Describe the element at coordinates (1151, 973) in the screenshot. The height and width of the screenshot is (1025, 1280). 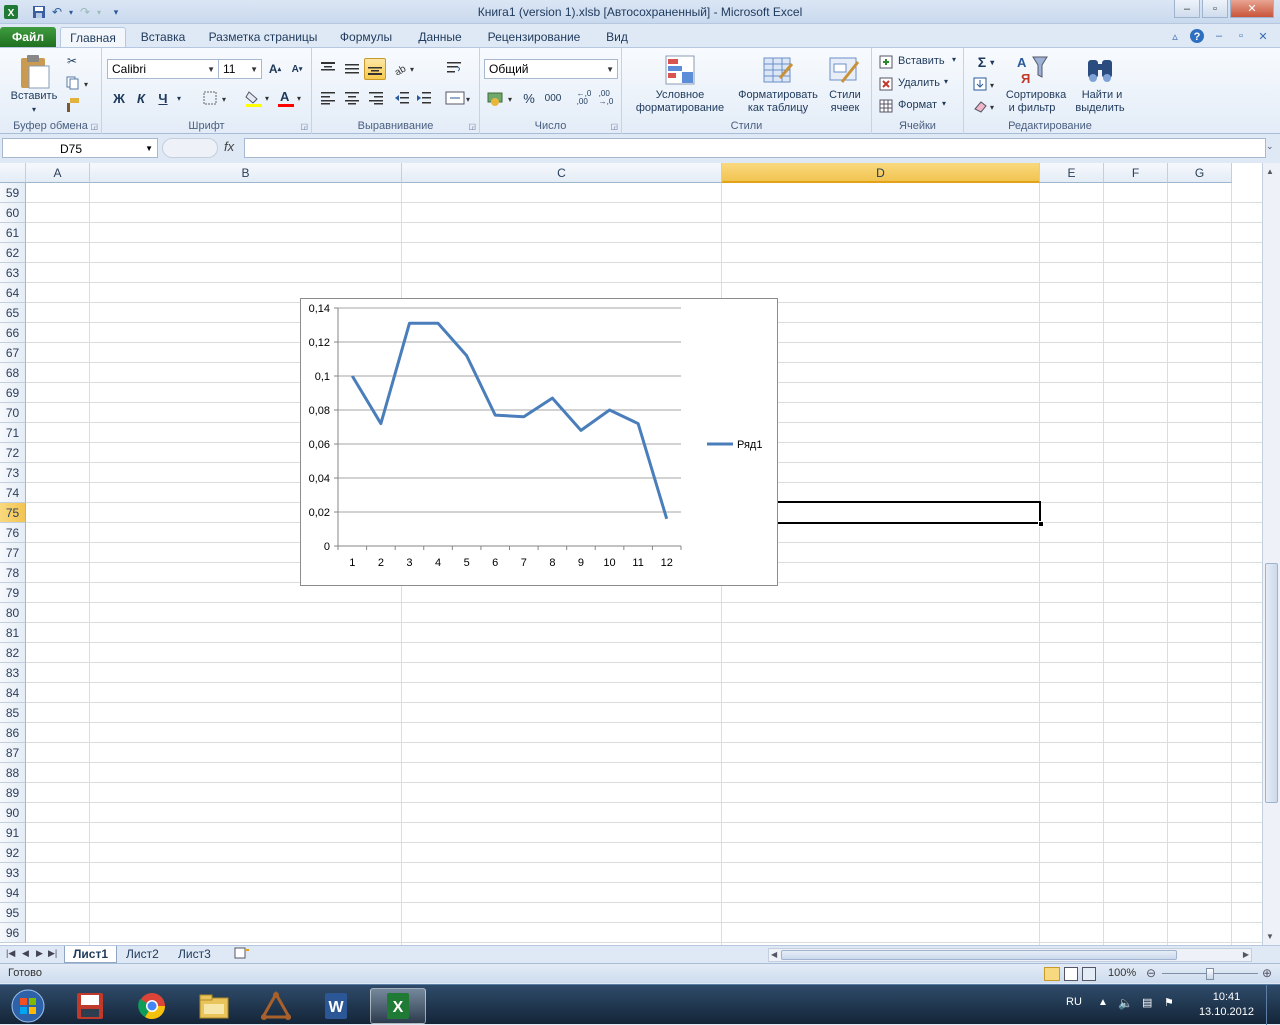
I see `zoom-out-icon: ⊖` at that location.